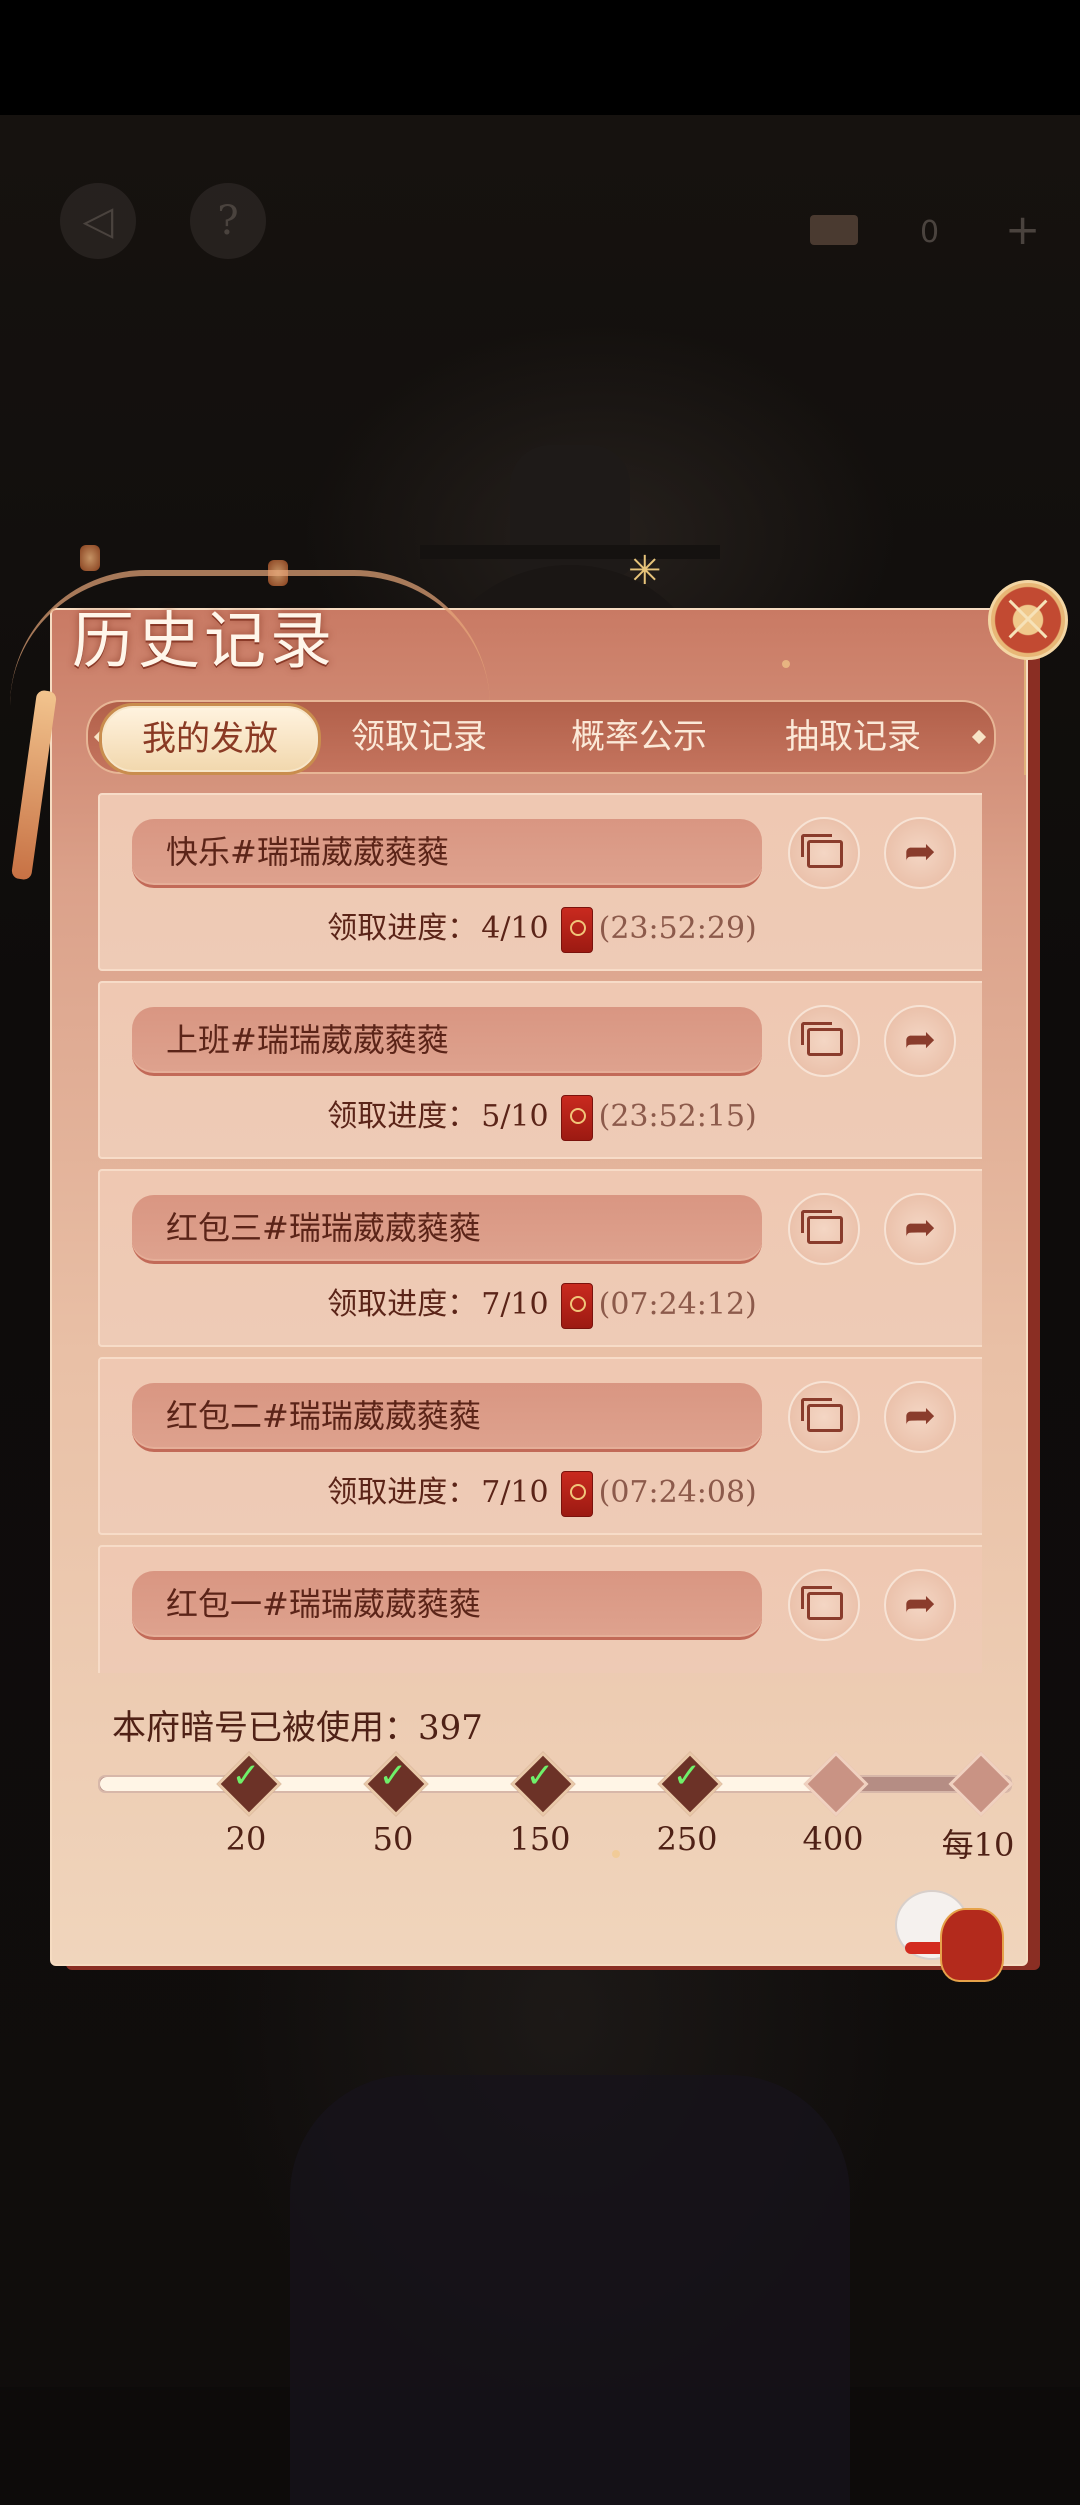 The width and height of the screenshot is (1080, 2505). What do you see at coordinates (307, 1040) in the screenshot?
I see `record-name: 上班#瑞瑞葳葳蕤蕤` at bounding box center [307, 1040].